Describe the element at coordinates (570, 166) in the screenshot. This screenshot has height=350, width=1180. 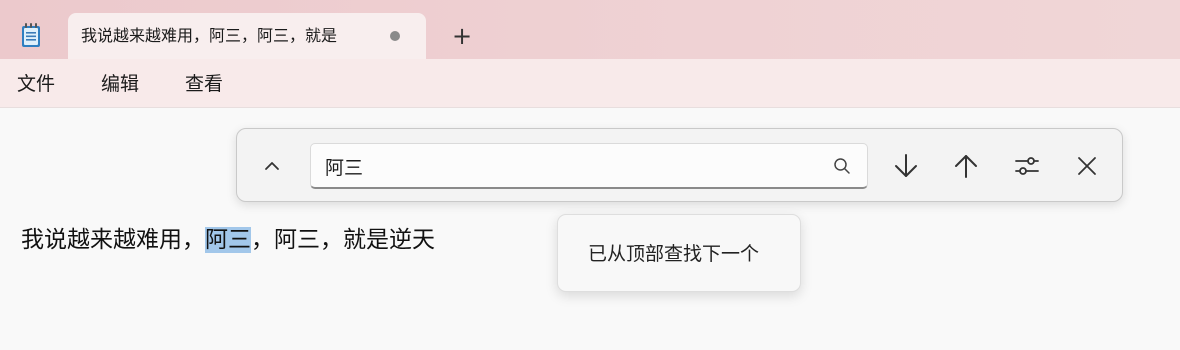
I see `search-input` at that location.